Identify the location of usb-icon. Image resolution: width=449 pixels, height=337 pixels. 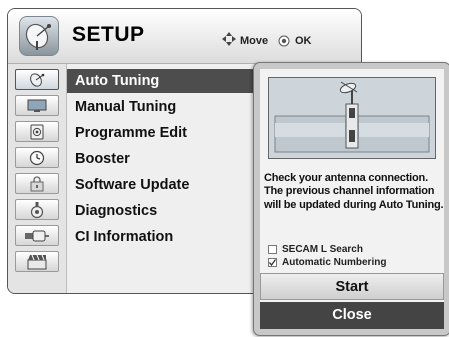
(37, 235).